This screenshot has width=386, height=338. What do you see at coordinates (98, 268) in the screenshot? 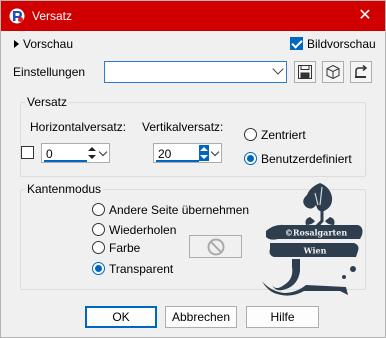
I see `edge-option-radio-selected` at bounding box center [98, 268].